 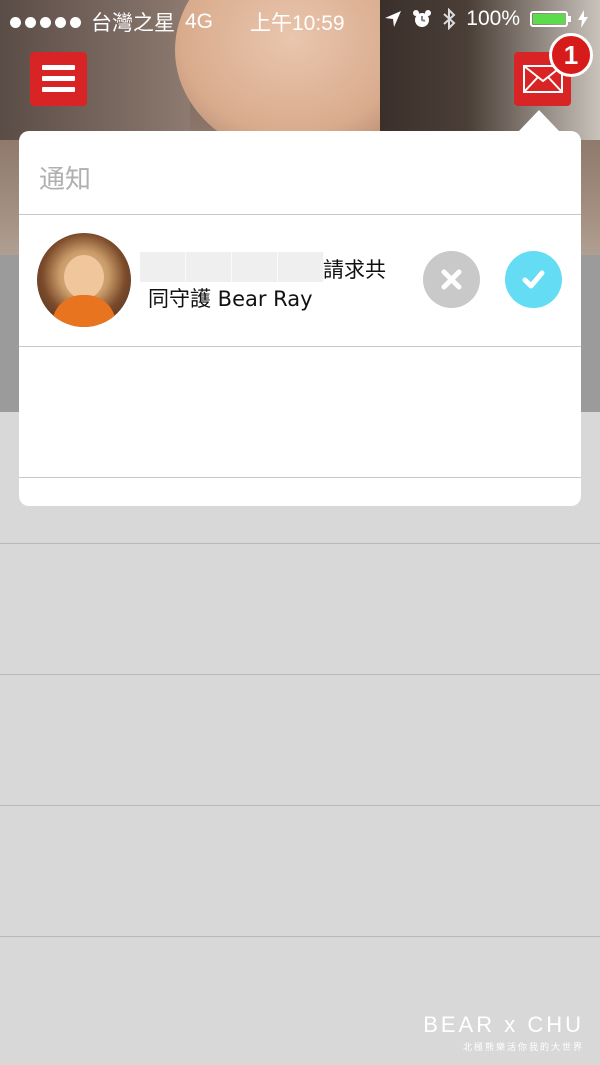 I want to click on notification-count-badge: 1, so click(x=571, y=55).